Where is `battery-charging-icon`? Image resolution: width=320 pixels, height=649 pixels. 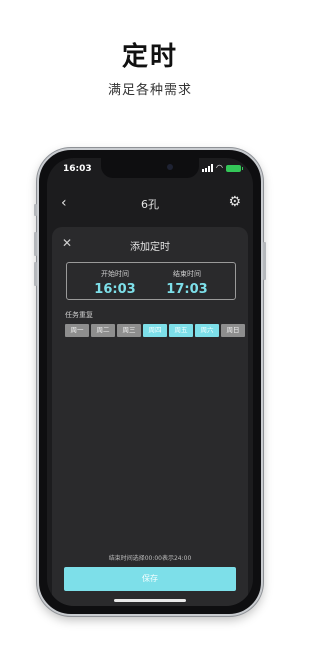 battery-charging-icon is located at coordinates (234, 168).